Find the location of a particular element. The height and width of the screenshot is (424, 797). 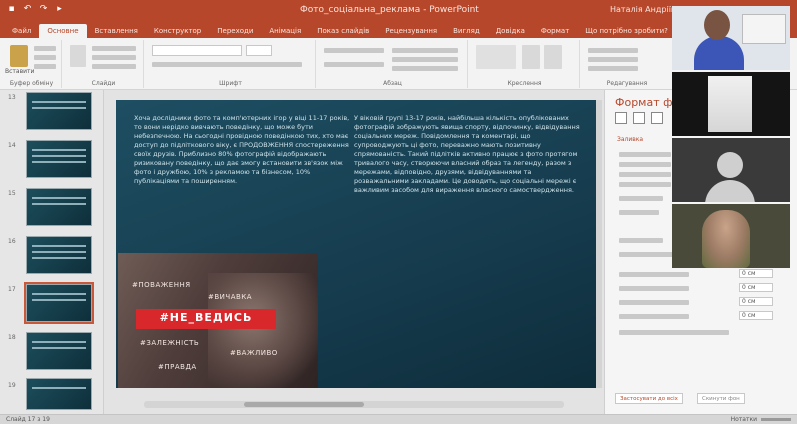

vertical-scrollbar is located at coordinates (599, 244).